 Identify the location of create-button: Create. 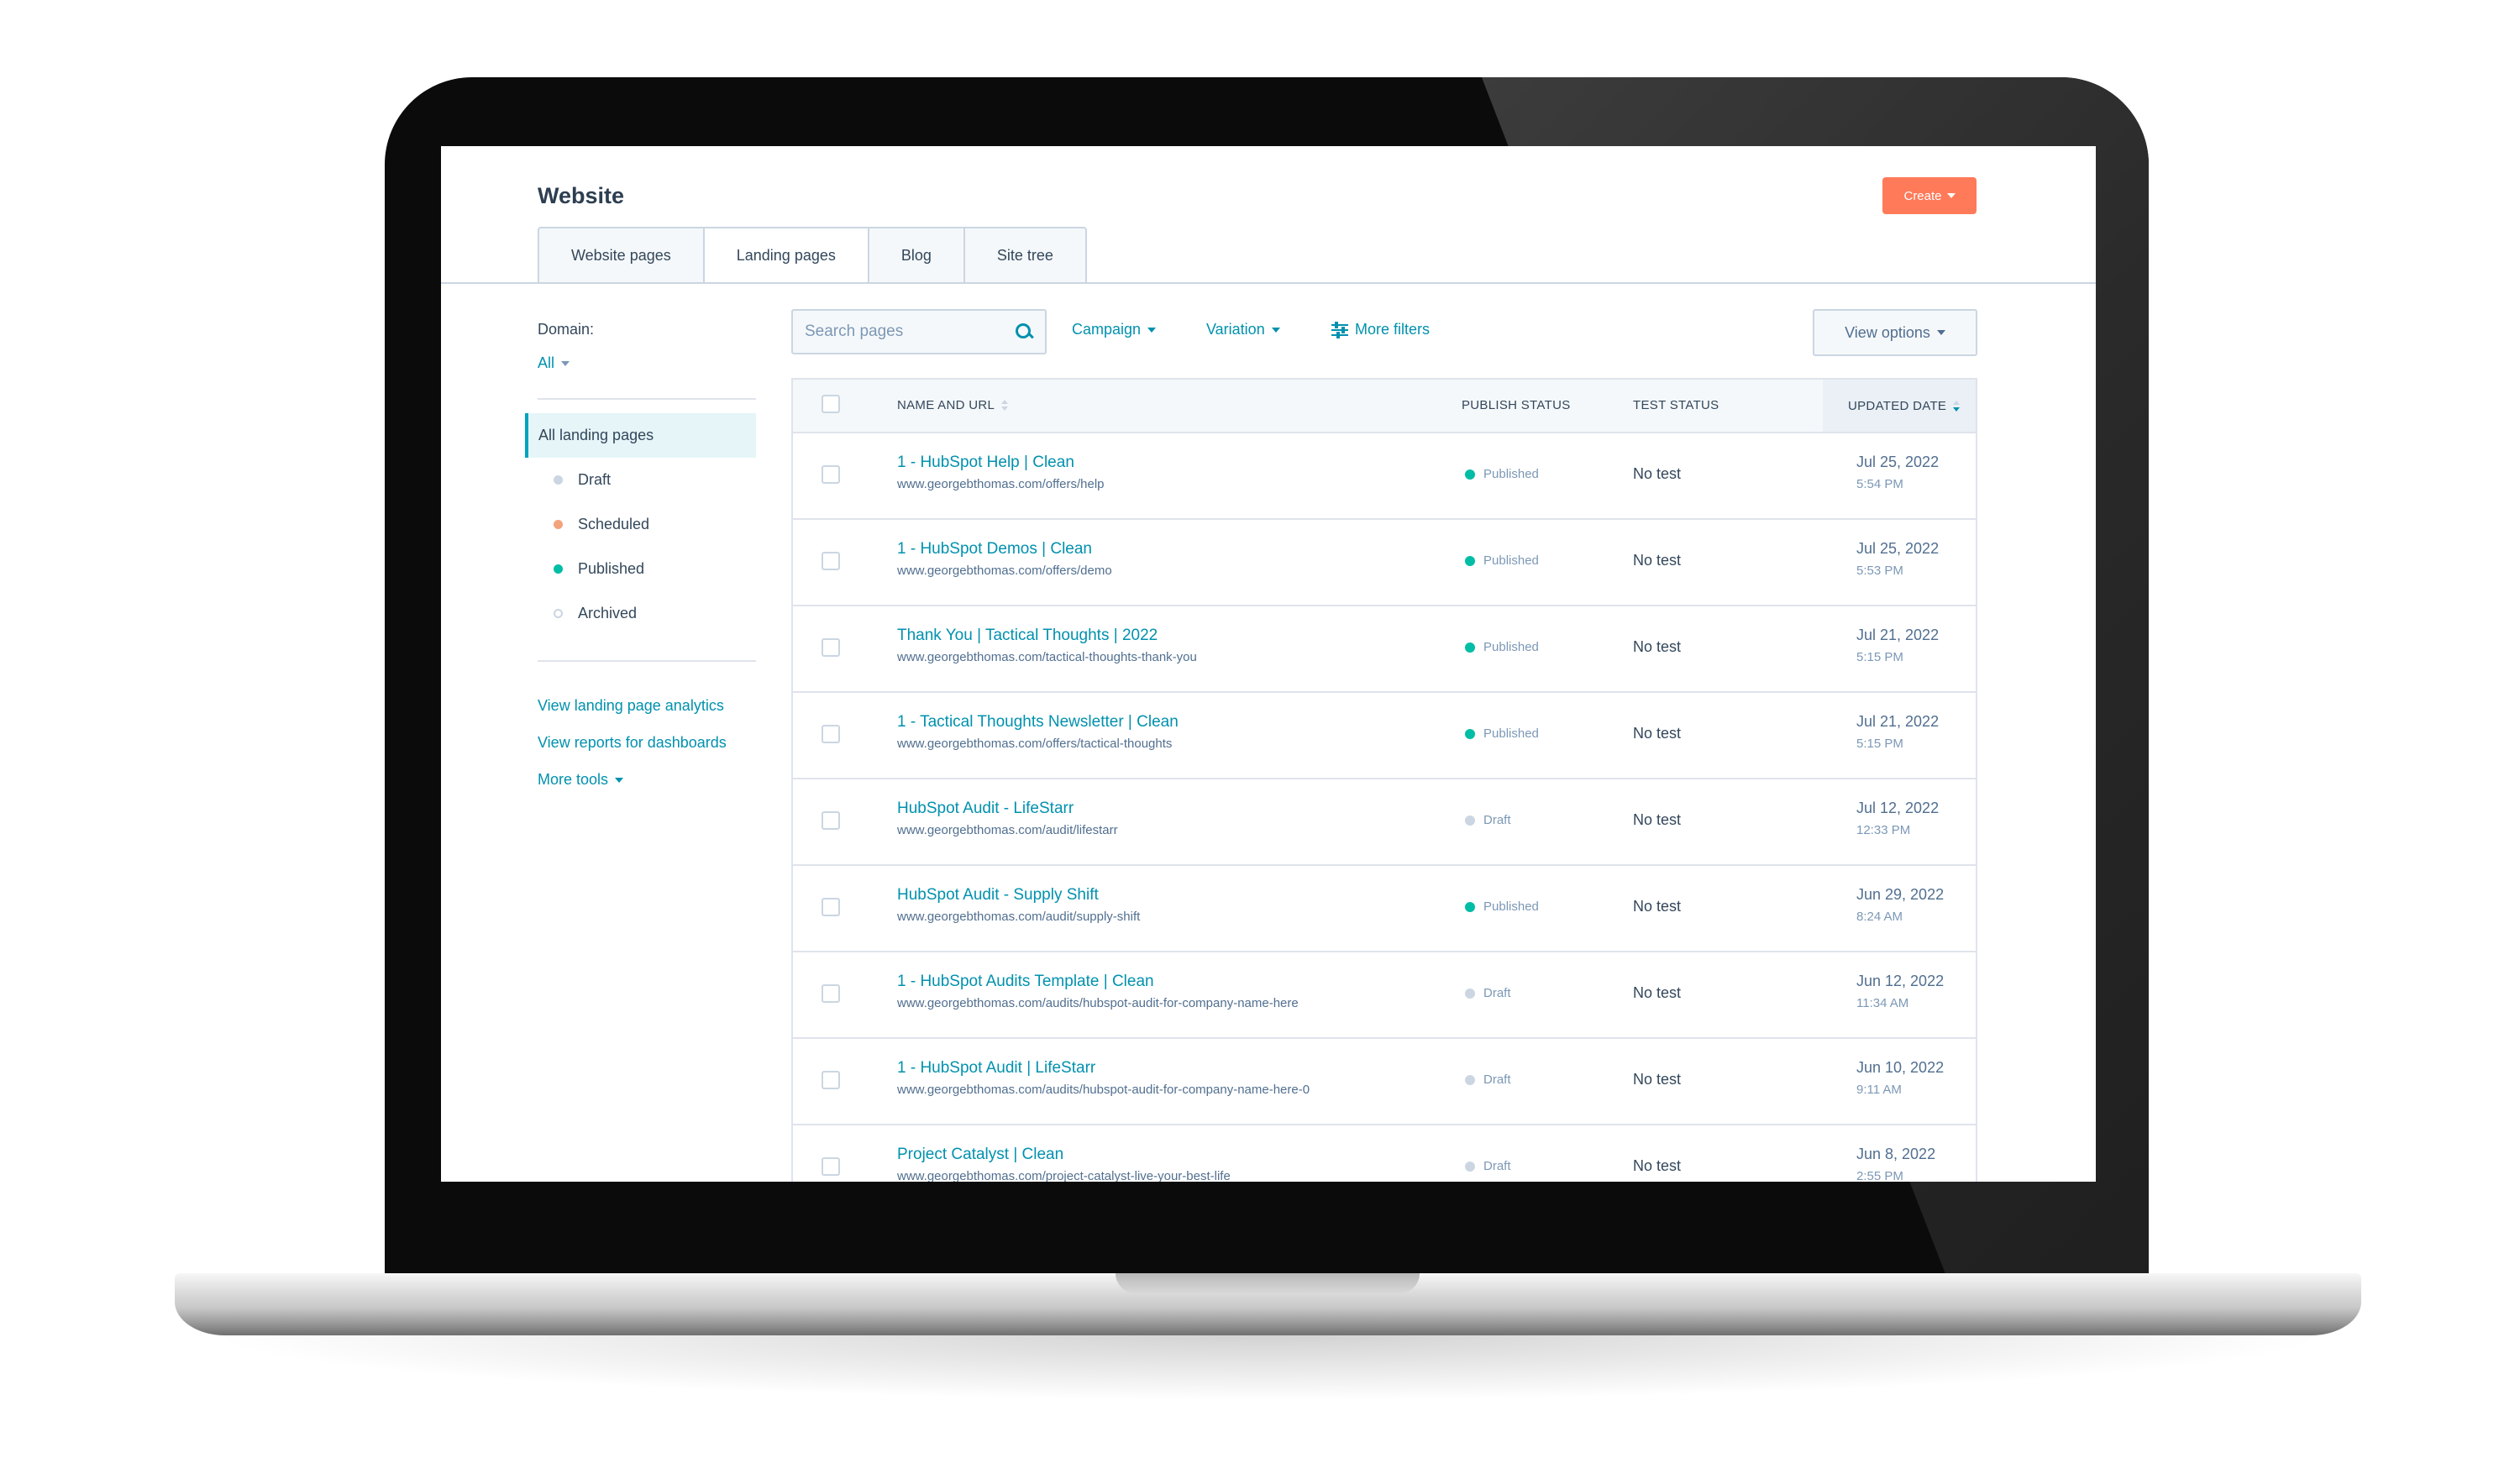
(1929, 195).